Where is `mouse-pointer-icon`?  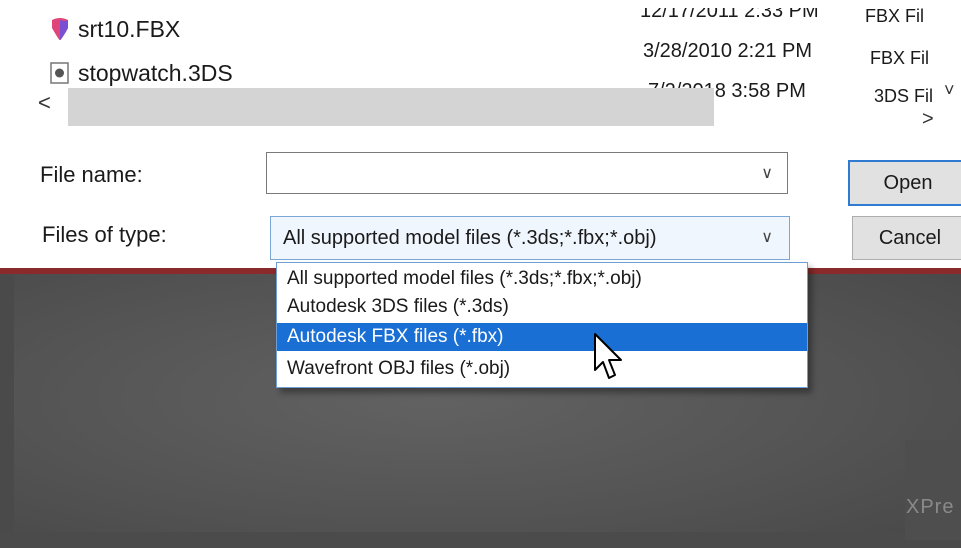 mouse-pointer-icon is located at coordinates (608, 356).